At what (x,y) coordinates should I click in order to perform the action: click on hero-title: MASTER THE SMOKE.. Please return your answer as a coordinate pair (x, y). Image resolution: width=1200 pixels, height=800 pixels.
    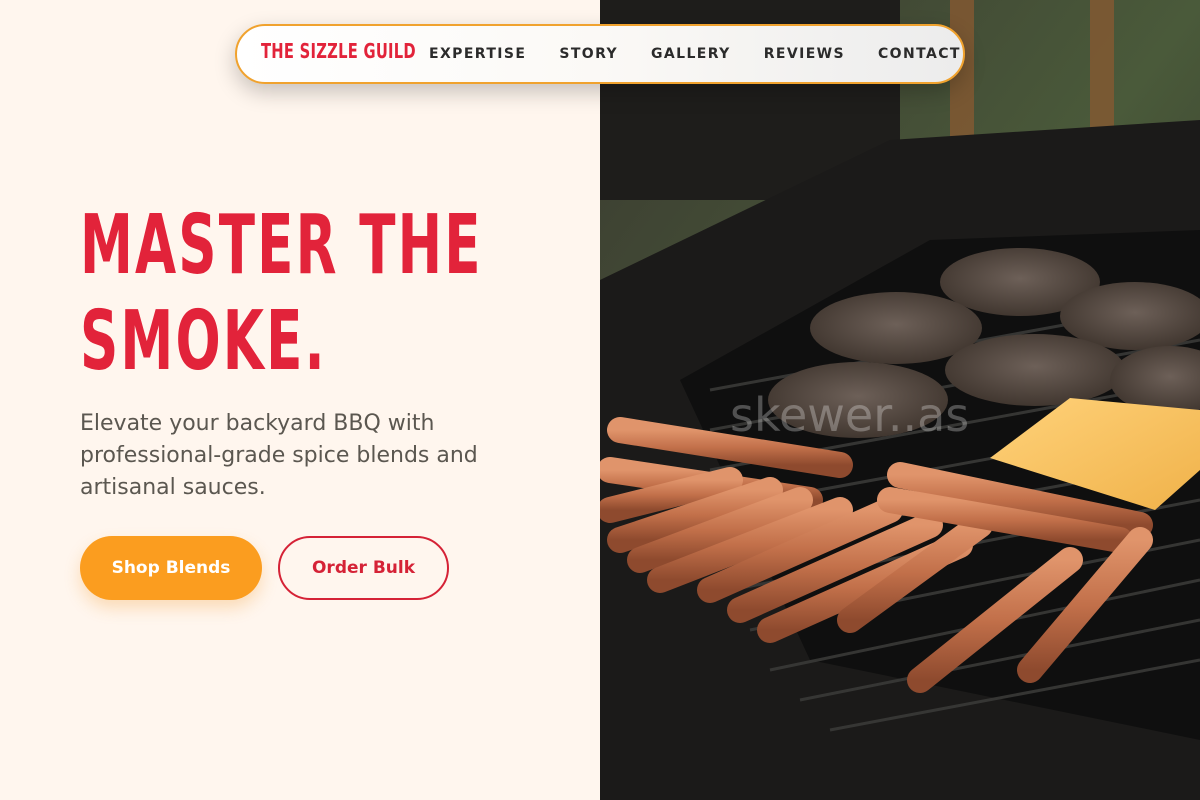
    Looking at the image, I should click on (325, 294).